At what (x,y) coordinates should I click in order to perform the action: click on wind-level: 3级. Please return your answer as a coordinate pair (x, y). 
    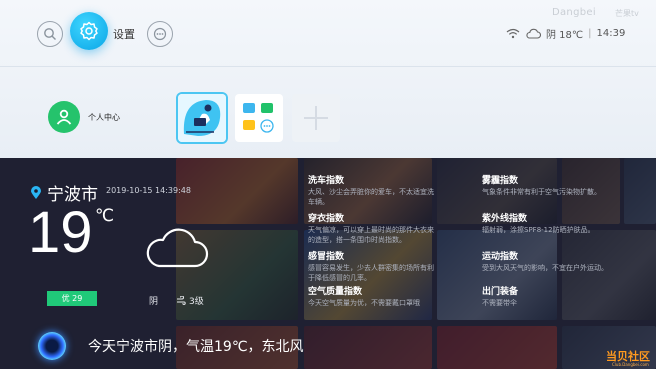
    Looking at the image, I should click on (196, 302).